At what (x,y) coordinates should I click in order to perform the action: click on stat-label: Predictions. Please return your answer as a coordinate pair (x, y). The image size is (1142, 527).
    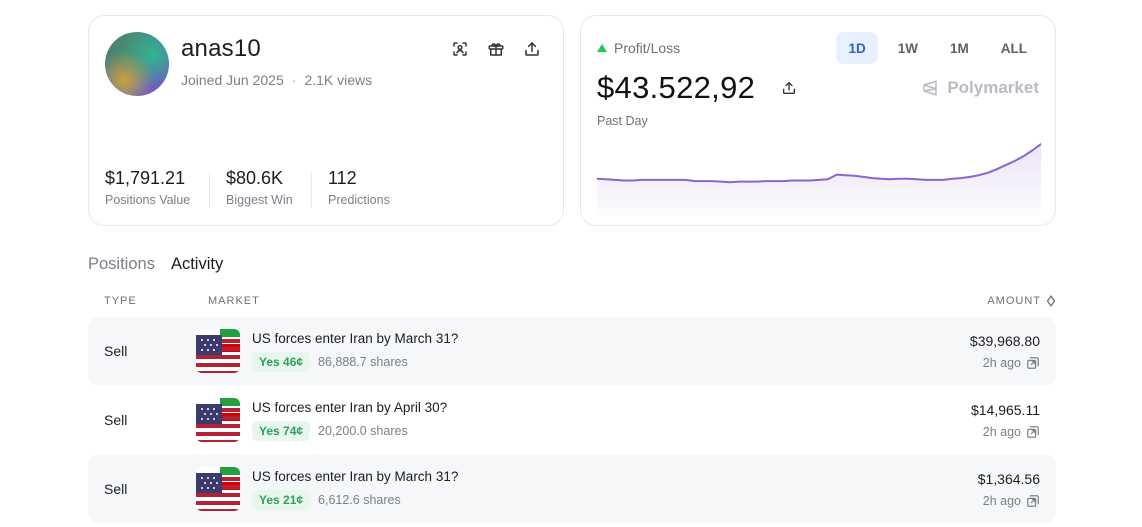
    Looking at the image, I should click on (359, 200).